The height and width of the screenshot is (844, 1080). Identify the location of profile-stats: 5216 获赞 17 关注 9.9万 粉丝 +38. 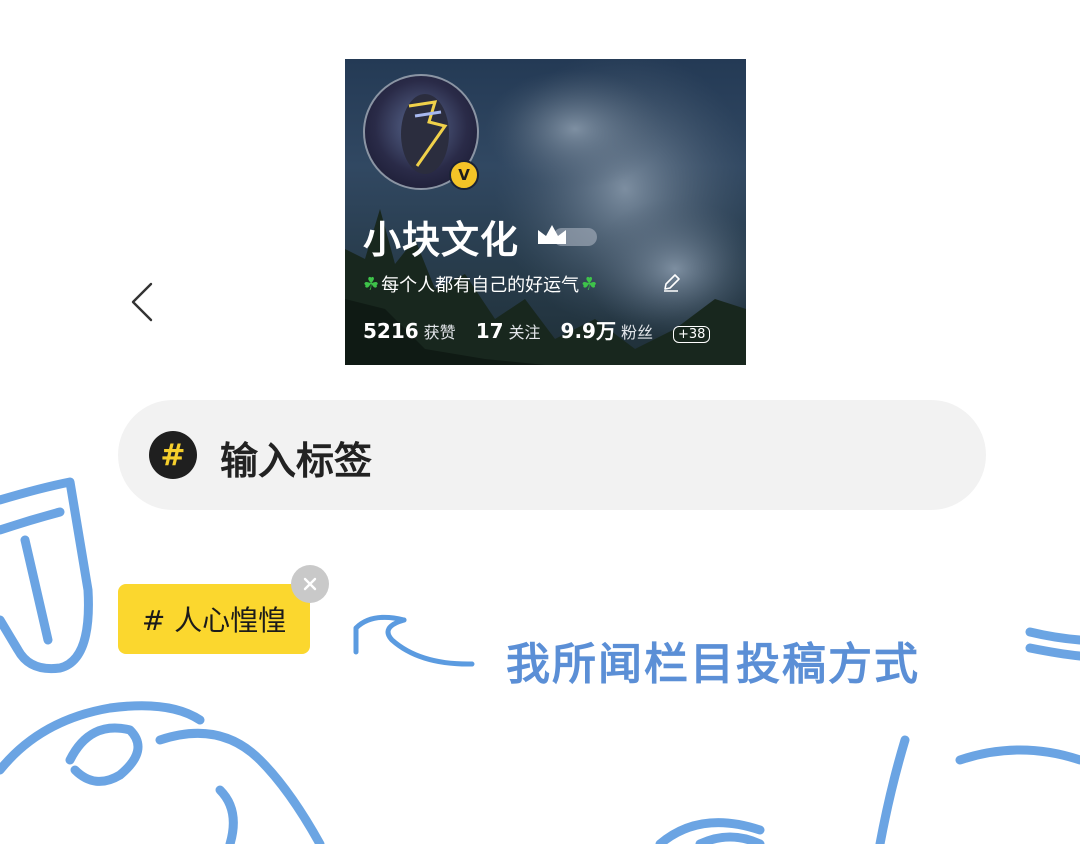
(537, 329).